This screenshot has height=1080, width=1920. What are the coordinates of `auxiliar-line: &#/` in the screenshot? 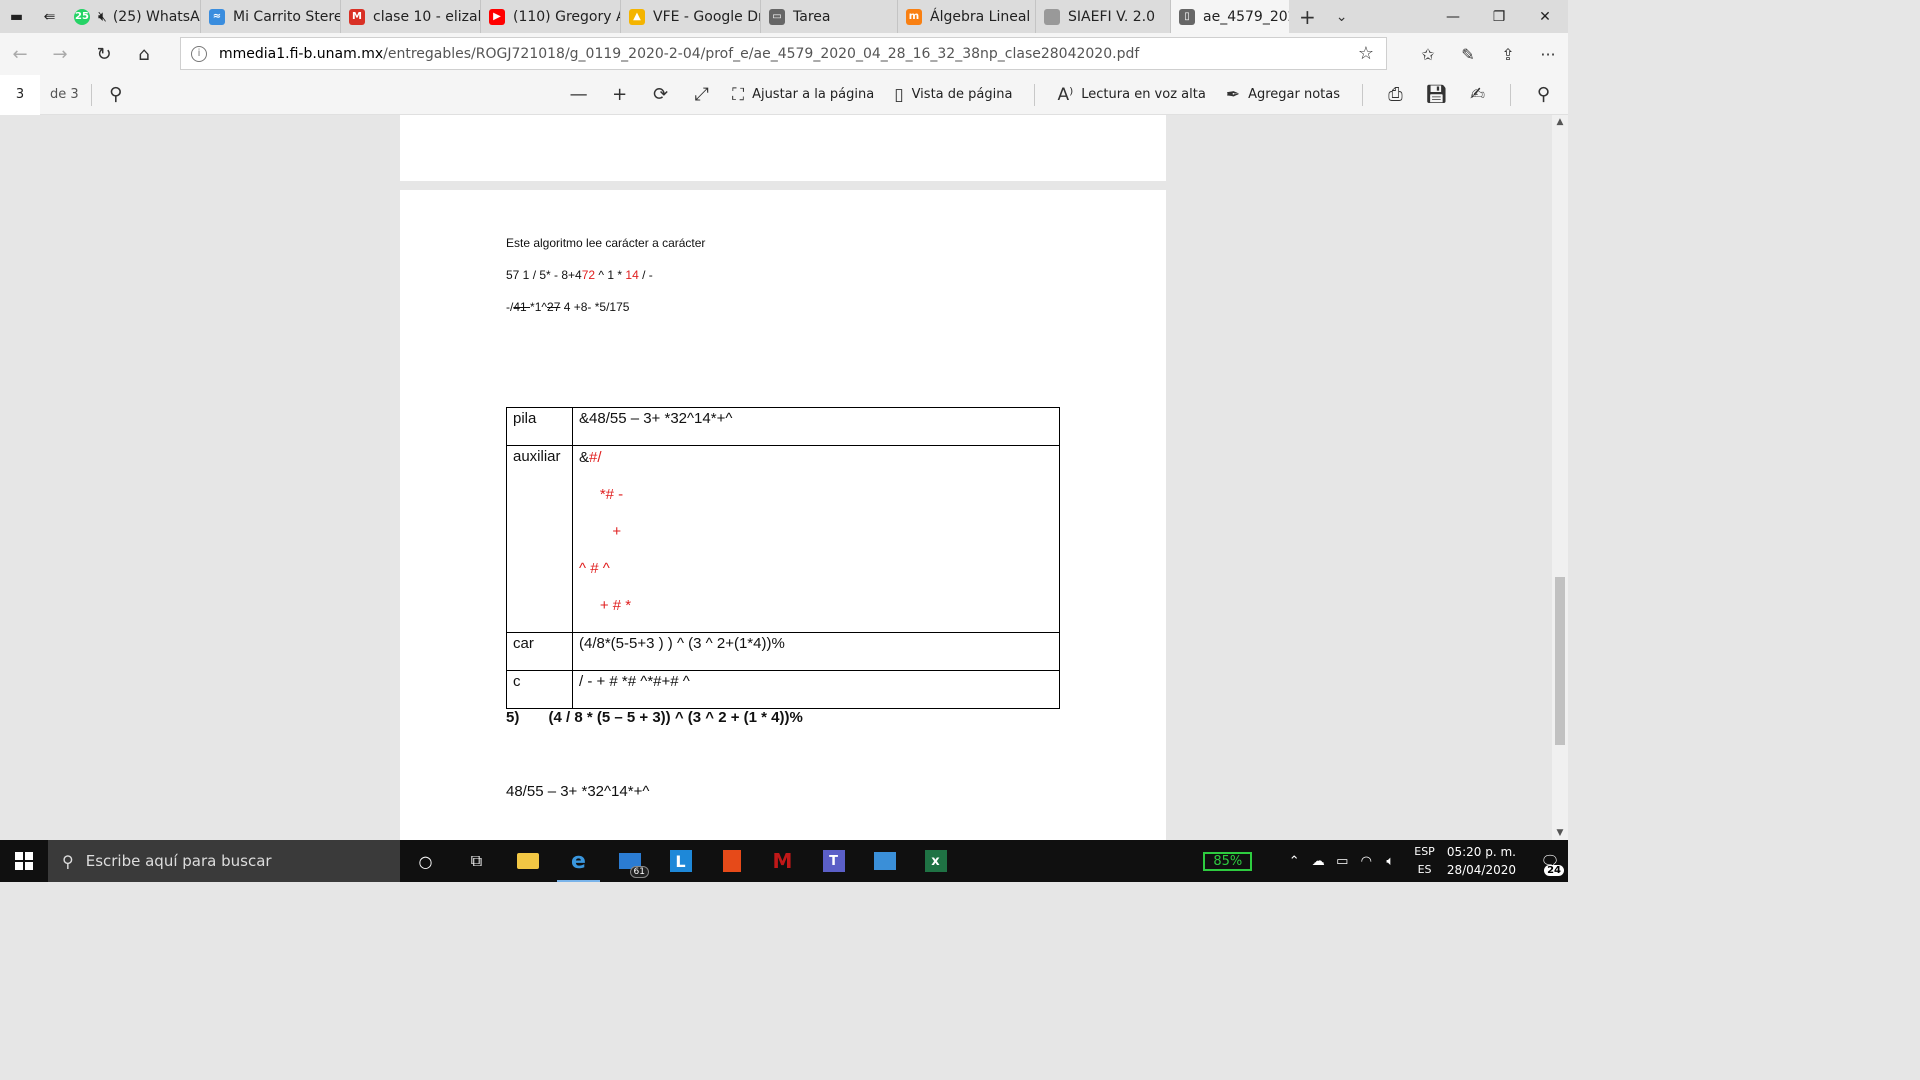 It's located at (816, 466).